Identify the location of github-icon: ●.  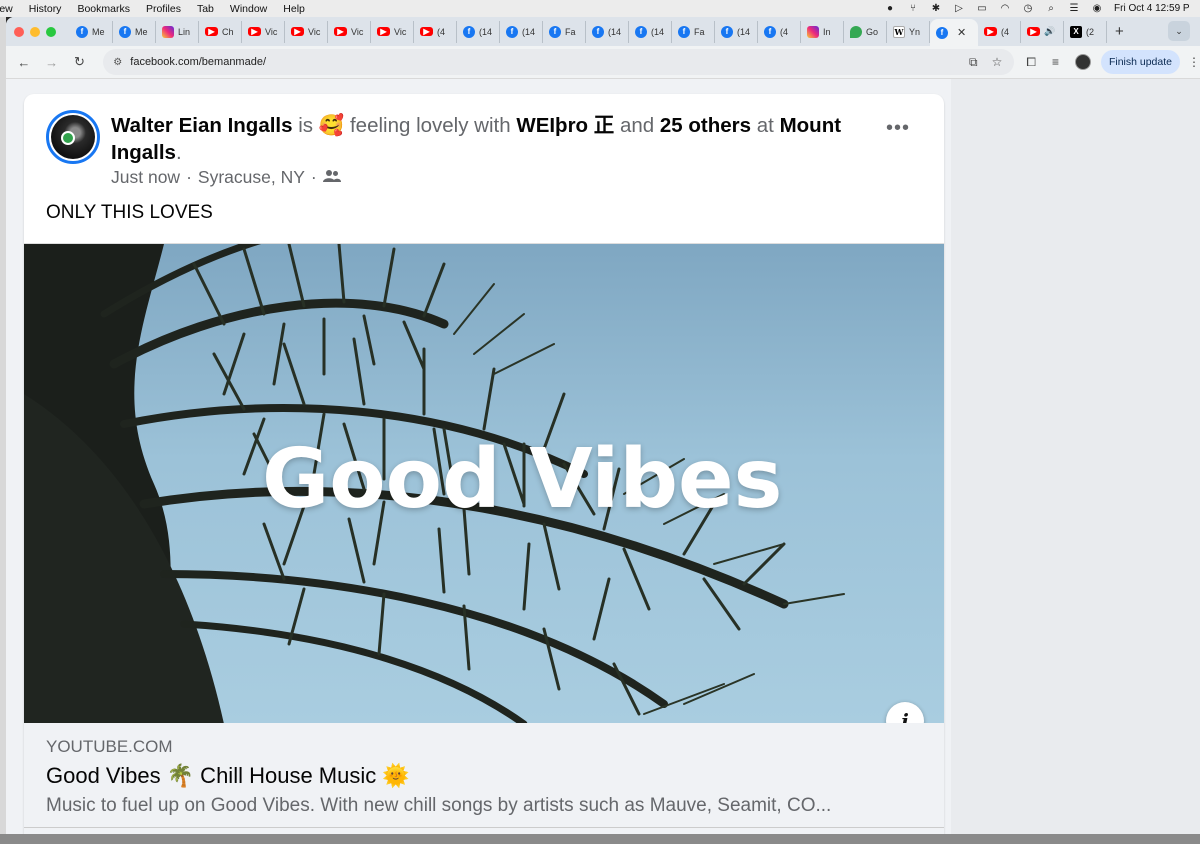
(890, 8).